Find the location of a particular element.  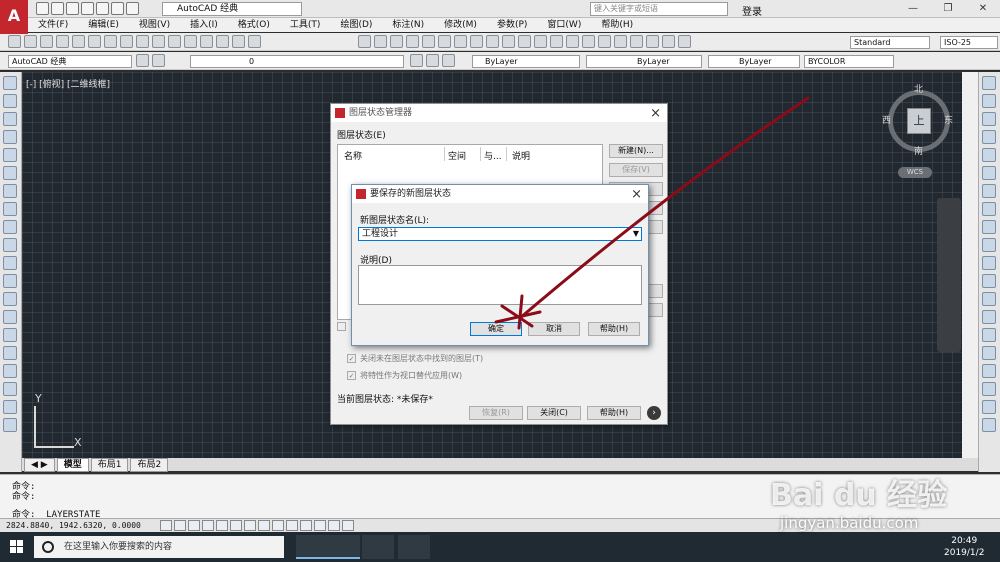

media-app-icon is located at coordinates (312, 547).